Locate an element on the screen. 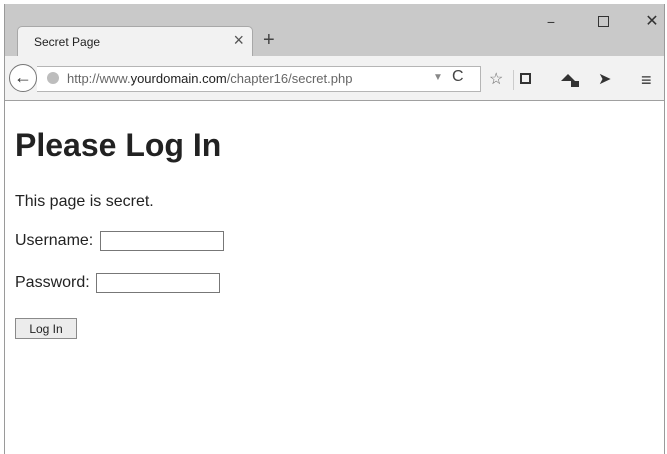 The height and width of the screenshot is (454, 667). username-row: Username: is located at coordinates (119, 241).